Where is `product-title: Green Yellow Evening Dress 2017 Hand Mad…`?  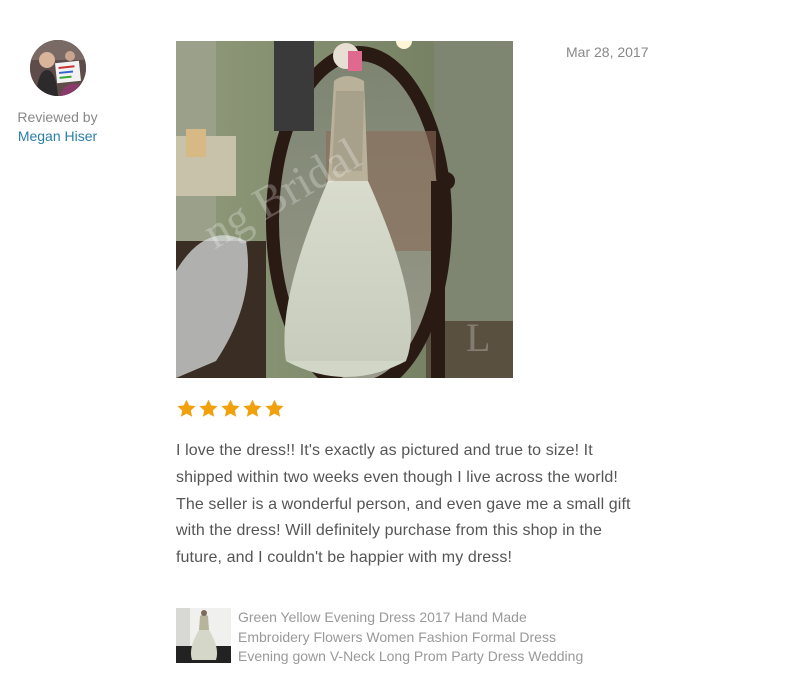
product-title: Green Yellow Evening Dress 2017 Hand Mad… is located at coordinates (418, 637).